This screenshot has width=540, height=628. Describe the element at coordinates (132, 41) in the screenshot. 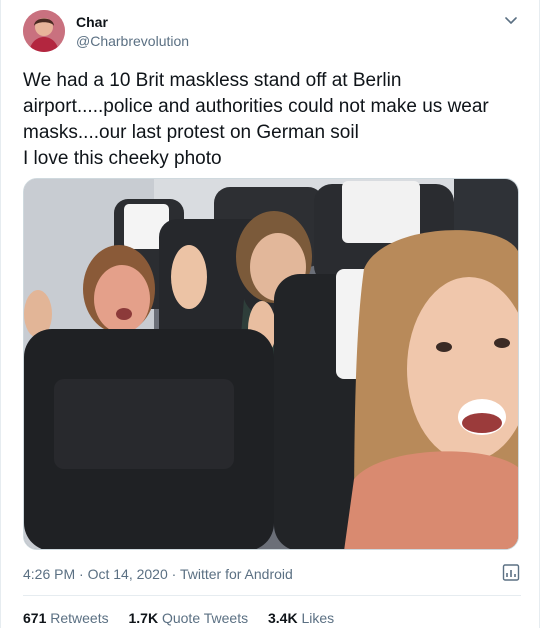

I see `author-handle: @Charbrevolution` at that location.